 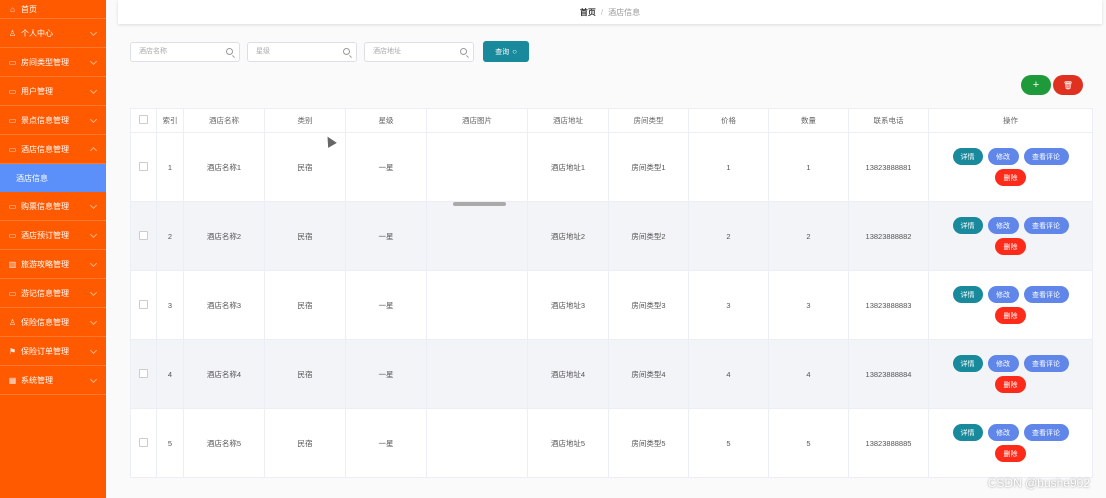 What do you see at coordinates (53, 206) in the screenshot?
I see `sidebar-item-ticket: ▭ 购票信息管理` at bounding box center [53, 206].